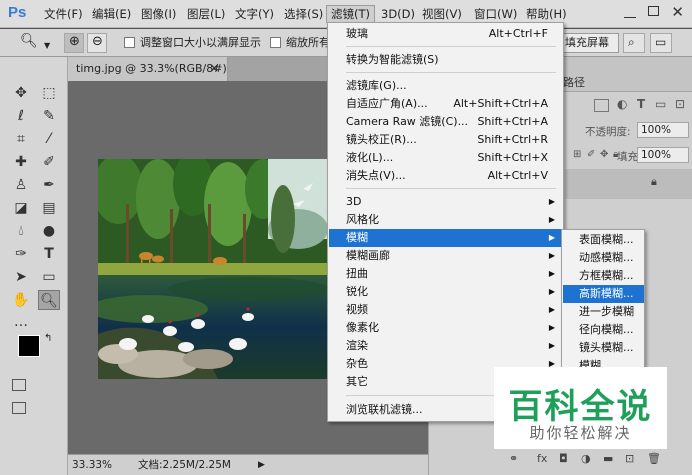 Image resolution: width=692 pixels, height=475 pixels. I want to click on quick-select-tool-icon: ✎, so click(49, 116).